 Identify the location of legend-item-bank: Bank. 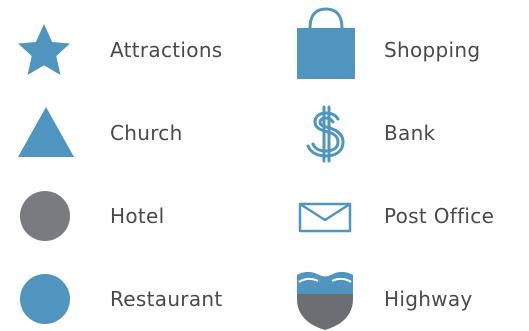
(405, 133).